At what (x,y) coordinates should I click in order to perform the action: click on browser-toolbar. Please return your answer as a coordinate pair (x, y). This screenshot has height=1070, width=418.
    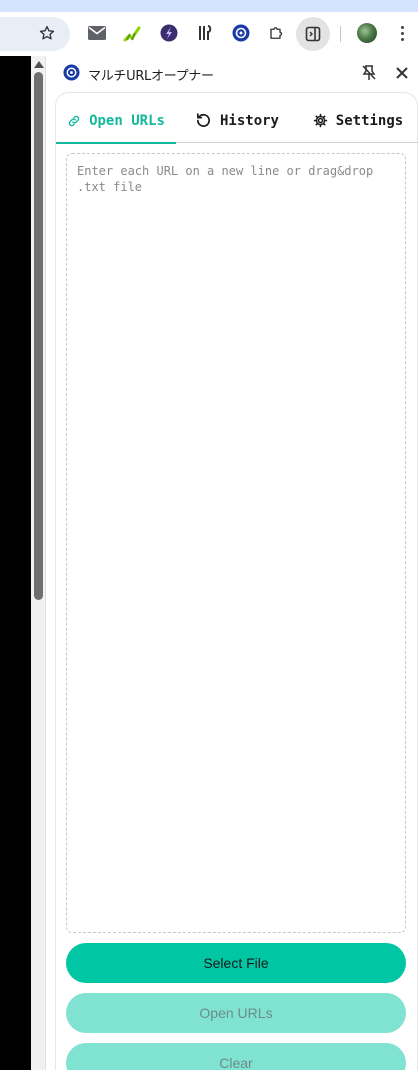
    Looking at the image, I should click on (209, 34).